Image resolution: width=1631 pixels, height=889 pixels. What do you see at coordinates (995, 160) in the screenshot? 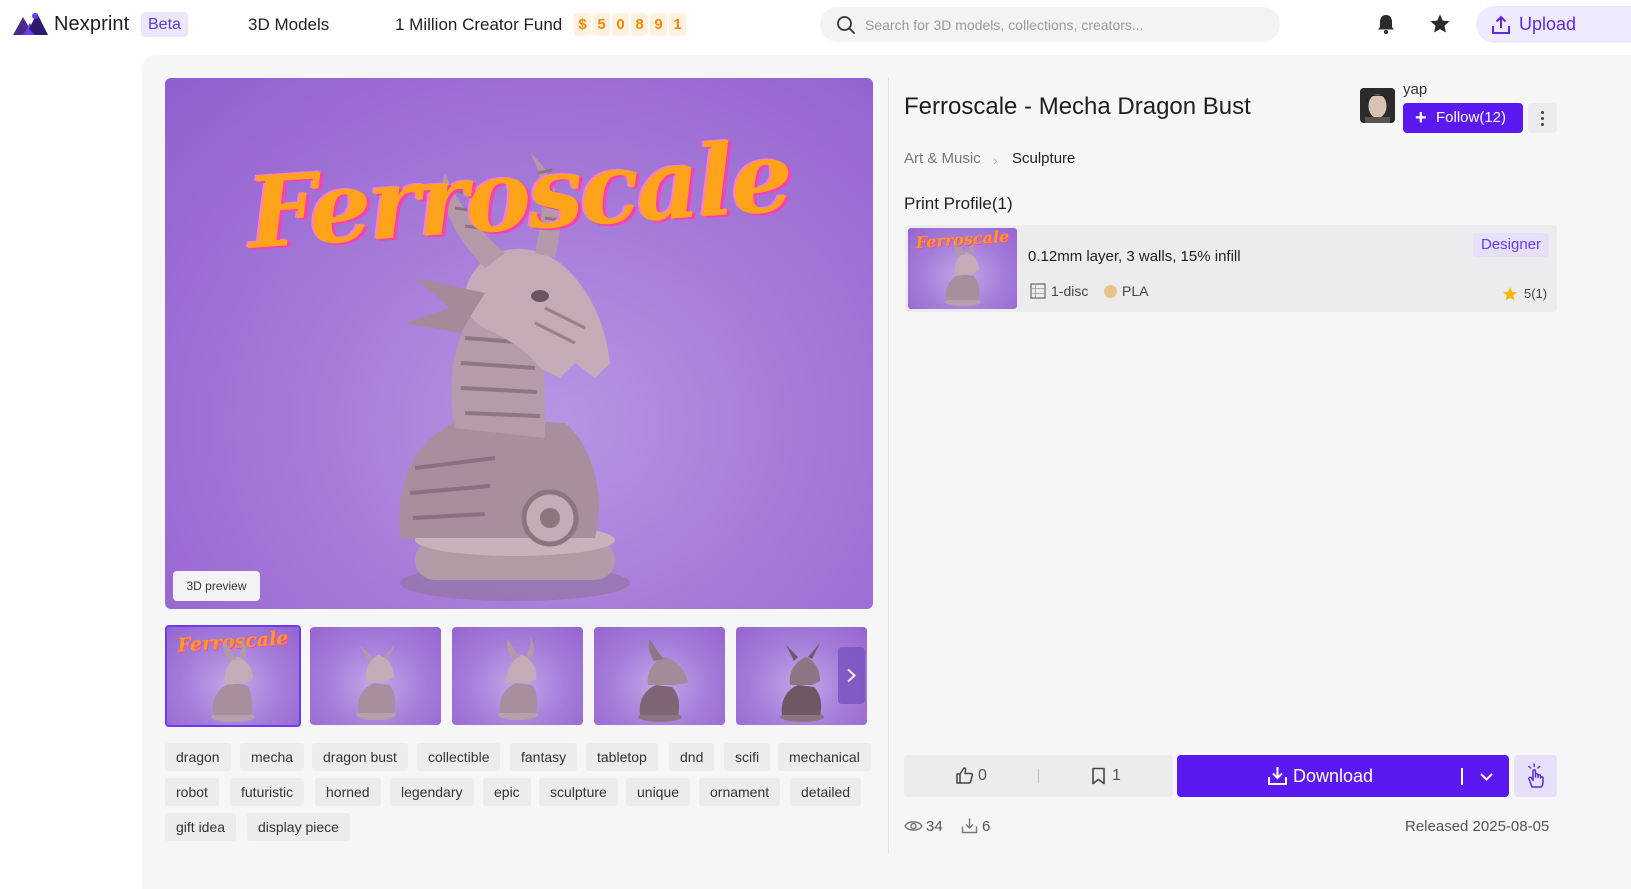
I see `chevron-right-icon: ›` at bounding box center [995, 160].